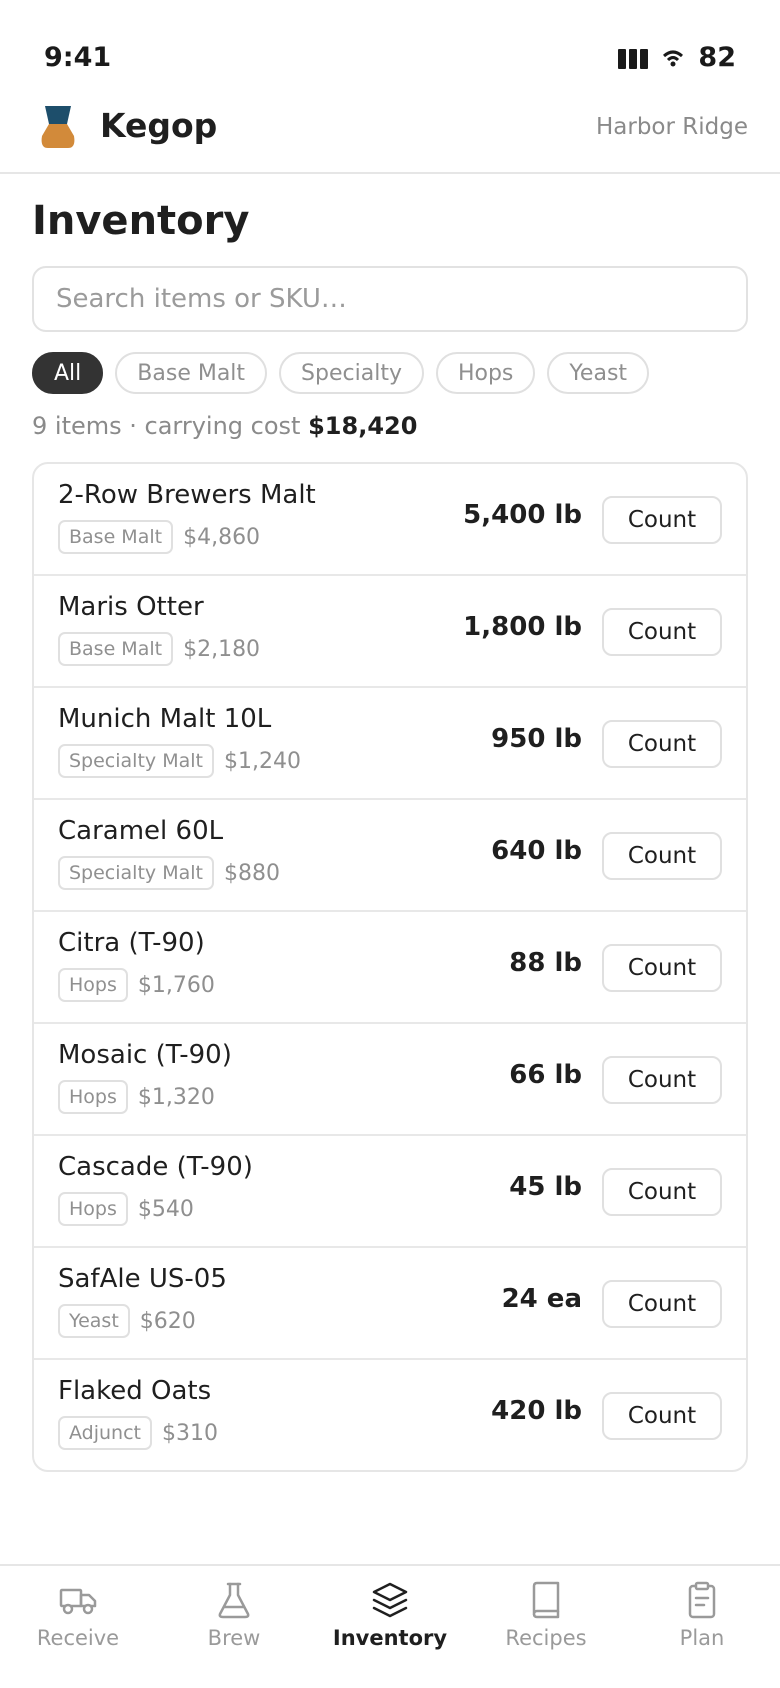 This screenshot has width=780, height=1688. What do you see at coordinates (155, 1167) in the screenshot?
I see `item-name: Cascade (T-90)` at bounding box center [155, 1167].